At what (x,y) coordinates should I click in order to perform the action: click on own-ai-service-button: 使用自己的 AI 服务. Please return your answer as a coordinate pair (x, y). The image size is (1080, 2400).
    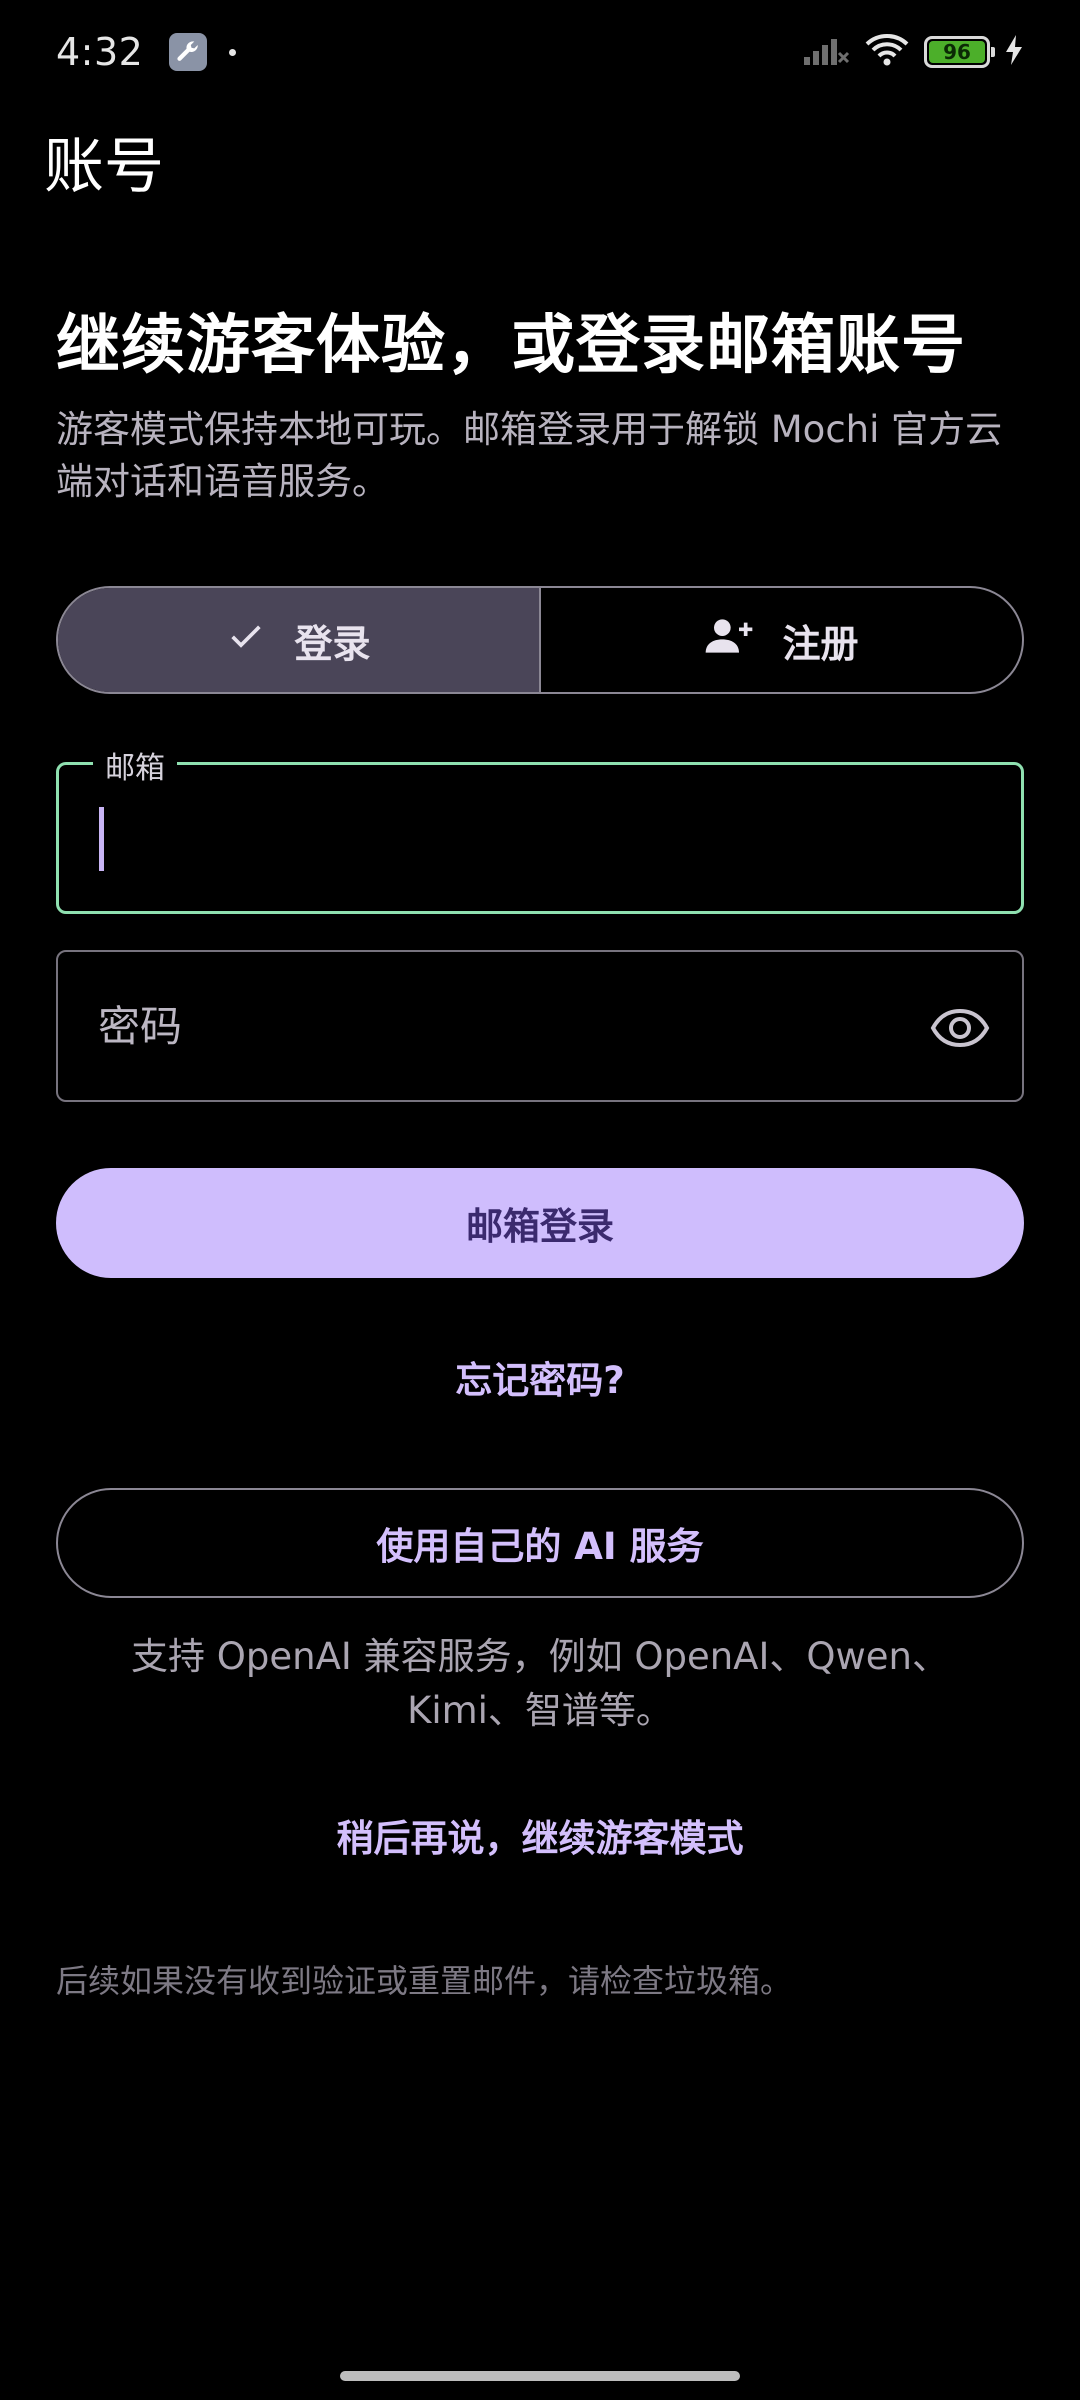
    Looking at the image, I should click on (540, 1543).